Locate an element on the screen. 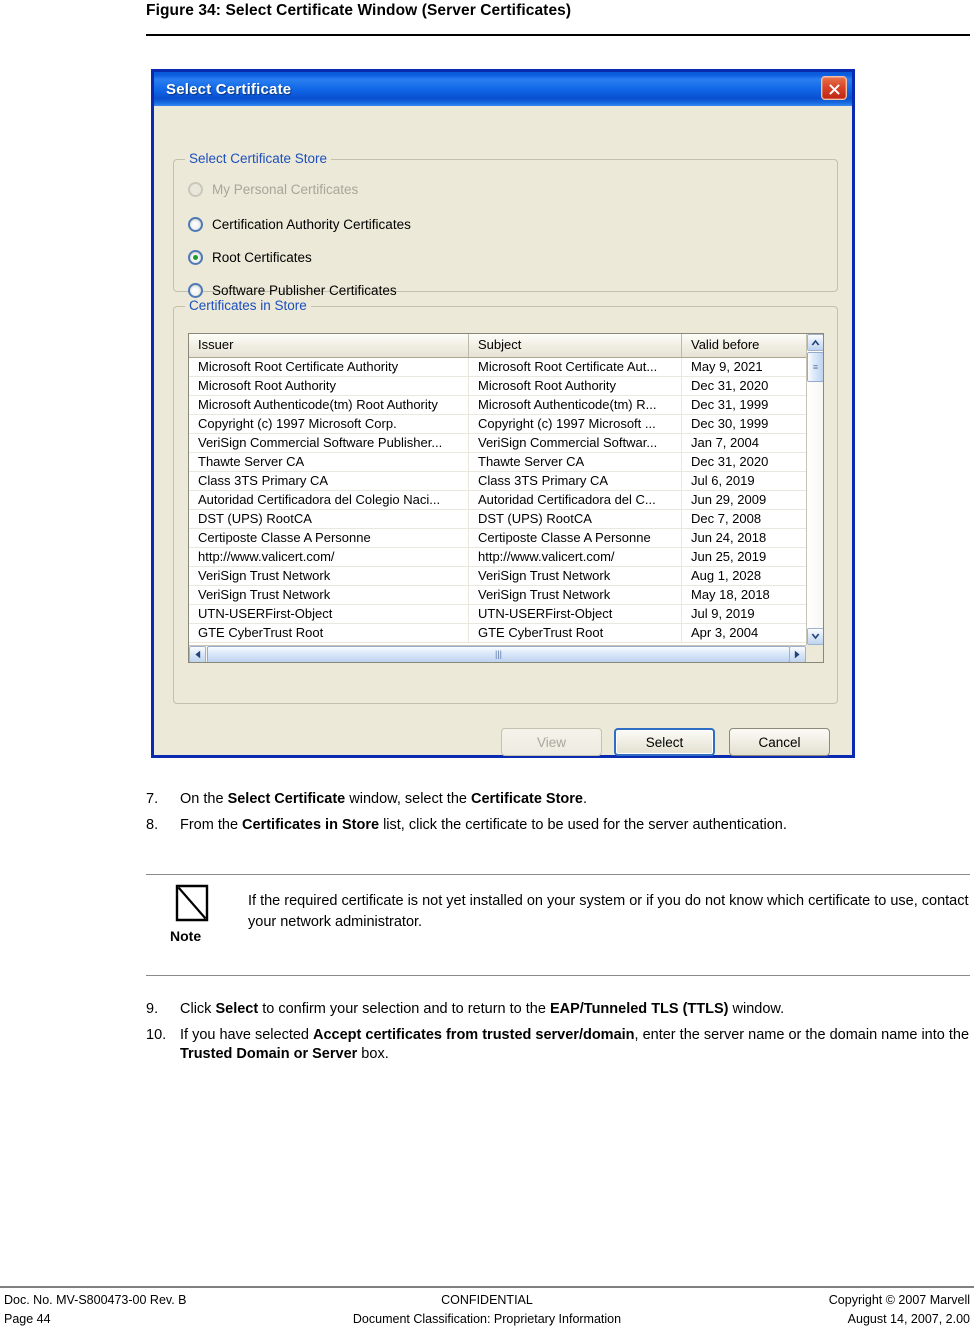  chevron-up-icon is located at coordinates (815, 342).